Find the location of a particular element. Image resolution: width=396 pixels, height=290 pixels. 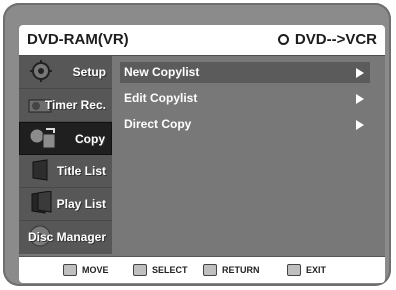

sidebar-item-play-list: Play List is located at coordinates (65, 204).